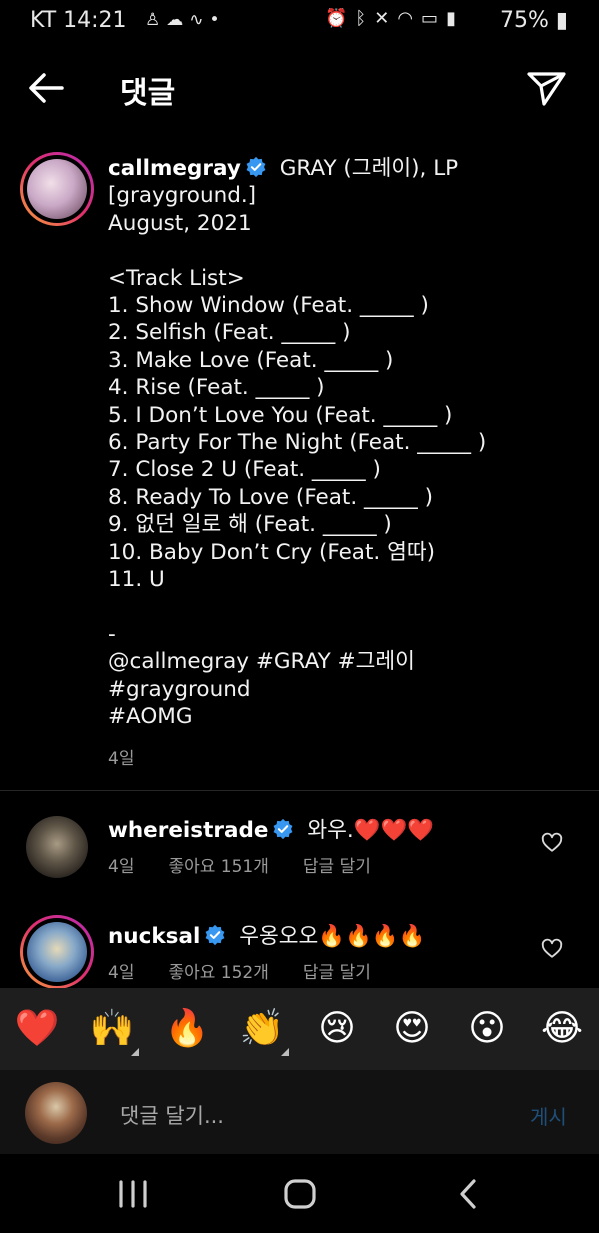 This screenshot has height=1233, width=599. What do you see at coordinates (332, 936) in the screenshot?
I see `comment-body: 우옹오오🔥🔥🔥🔥` at bounding box center [332, 936].